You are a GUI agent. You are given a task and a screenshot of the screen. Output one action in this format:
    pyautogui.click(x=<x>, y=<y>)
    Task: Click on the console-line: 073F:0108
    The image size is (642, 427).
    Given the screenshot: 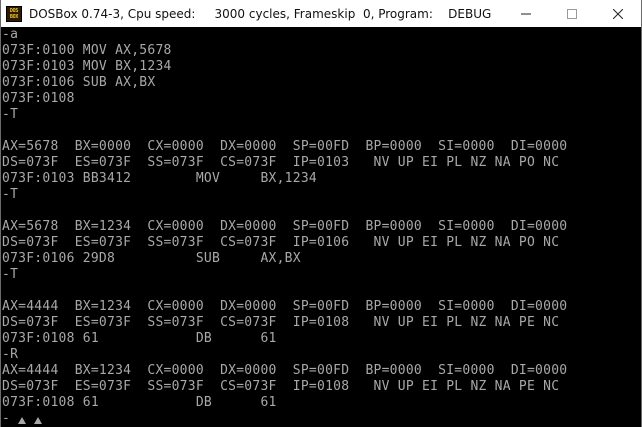 What is the action you would take?
    pyautogui.click(x=38, y=98)
    